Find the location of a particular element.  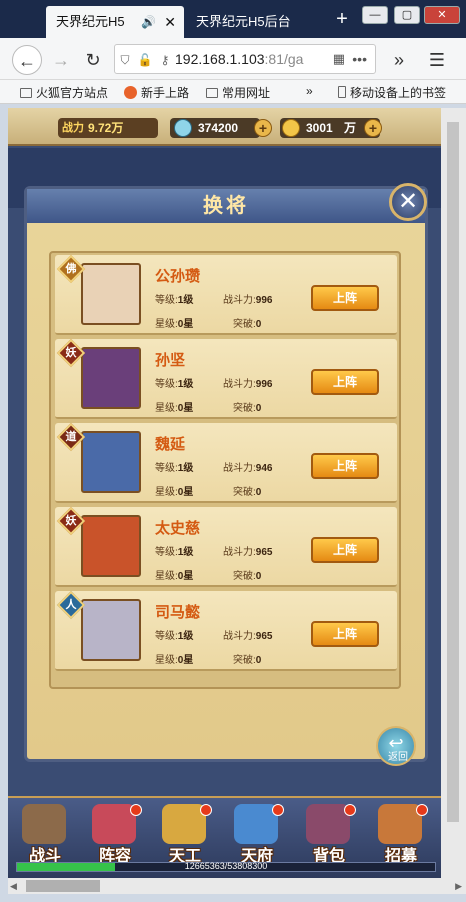

url-path: :81/ga is located at coordinates (284, 59).